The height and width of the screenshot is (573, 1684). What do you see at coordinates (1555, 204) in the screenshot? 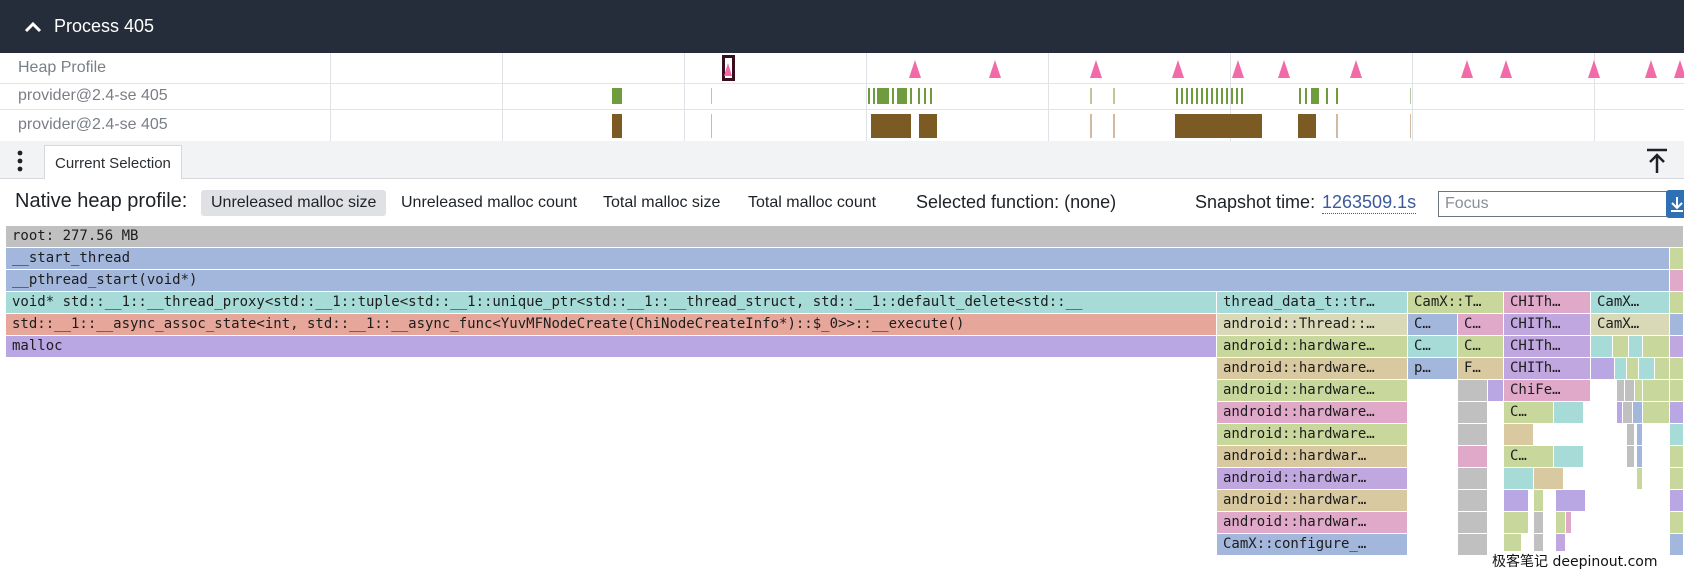
I see `focus-input` at bounding box center [1555, 204].